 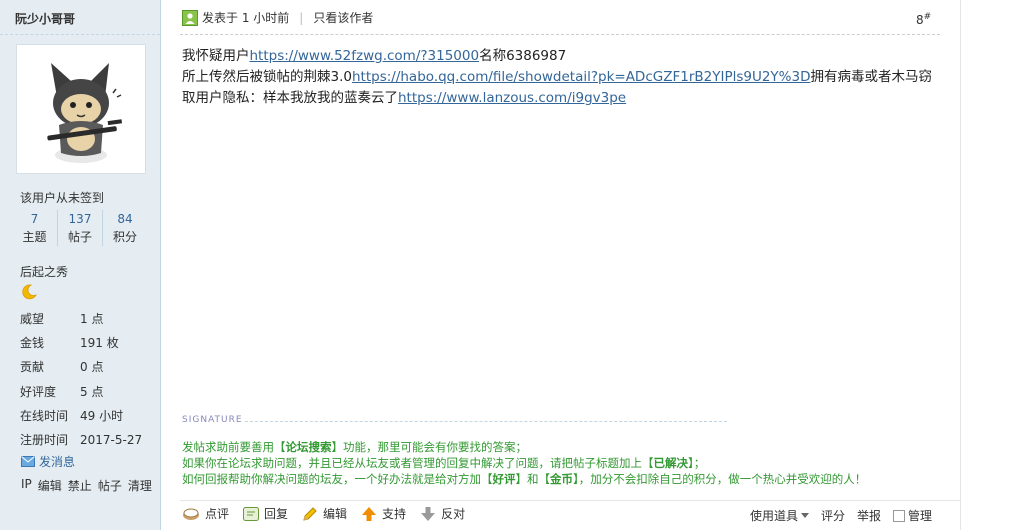 What do you see at coordinates (720, 479) in the screenshot?
I see `signature-text: 】，加分不会扣除自己的积分，做一个热心并受欢迎的人！` at bounding box center [720, 479].